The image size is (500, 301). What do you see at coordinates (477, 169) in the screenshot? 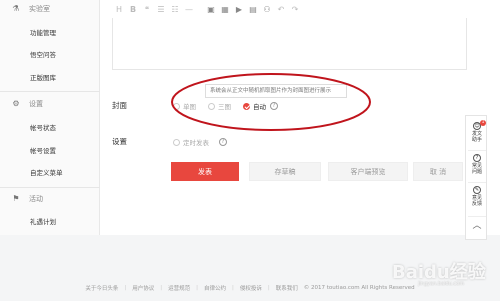
I see `float-label: 常见问题` at bounding box center [477, 169].